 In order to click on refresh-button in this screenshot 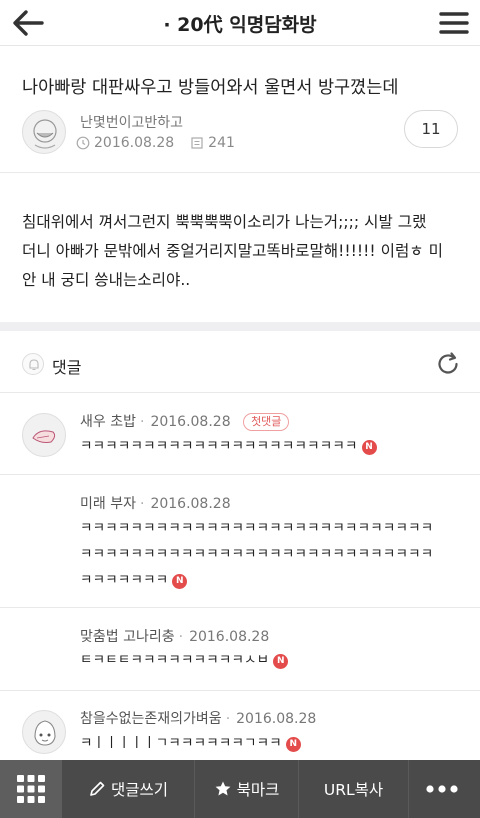, I will do `click(448, 364)`.